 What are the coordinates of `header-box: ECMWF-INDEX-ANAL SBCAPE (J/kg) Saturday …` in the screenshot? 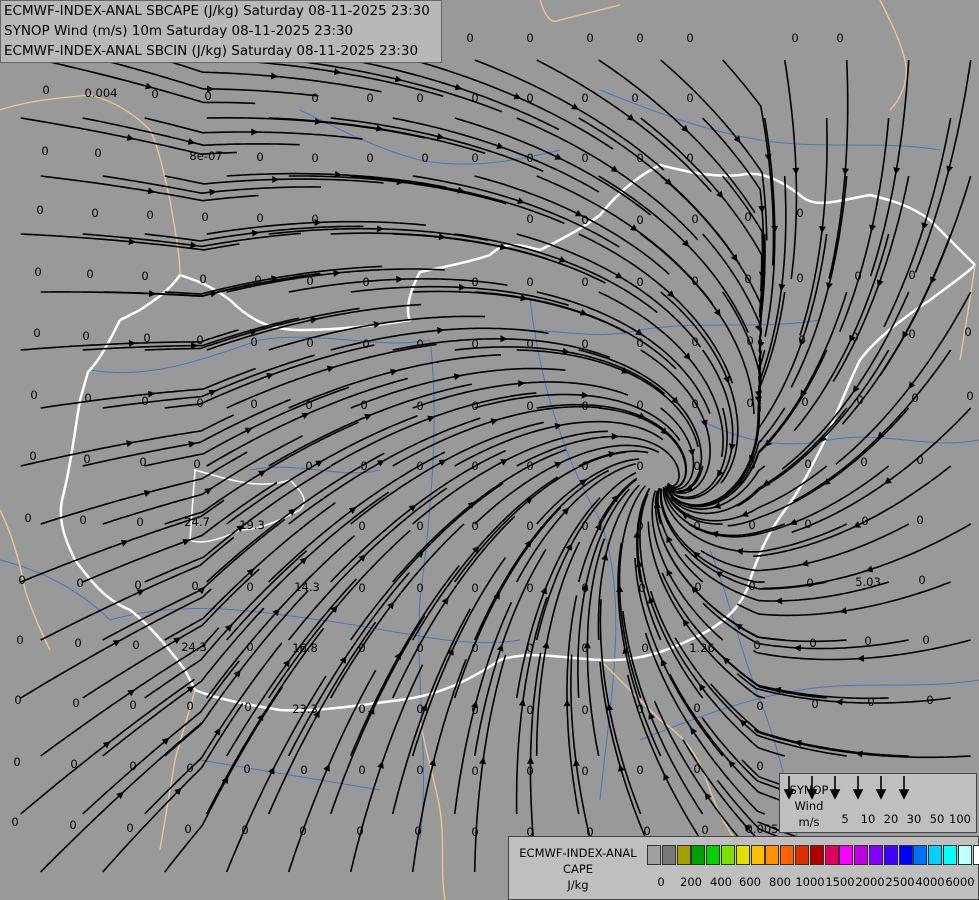 It's located at (221, 31).